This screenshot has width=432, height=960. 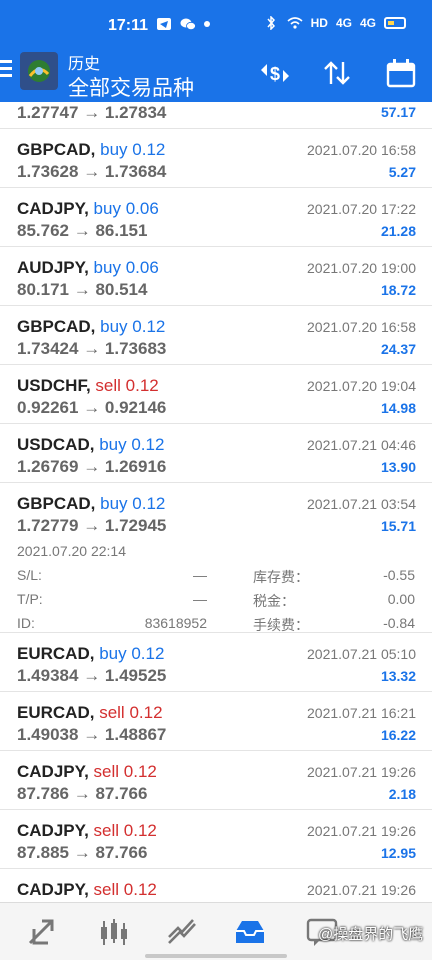 I want to click on deposit-button: $, so click(x=275, y=73).